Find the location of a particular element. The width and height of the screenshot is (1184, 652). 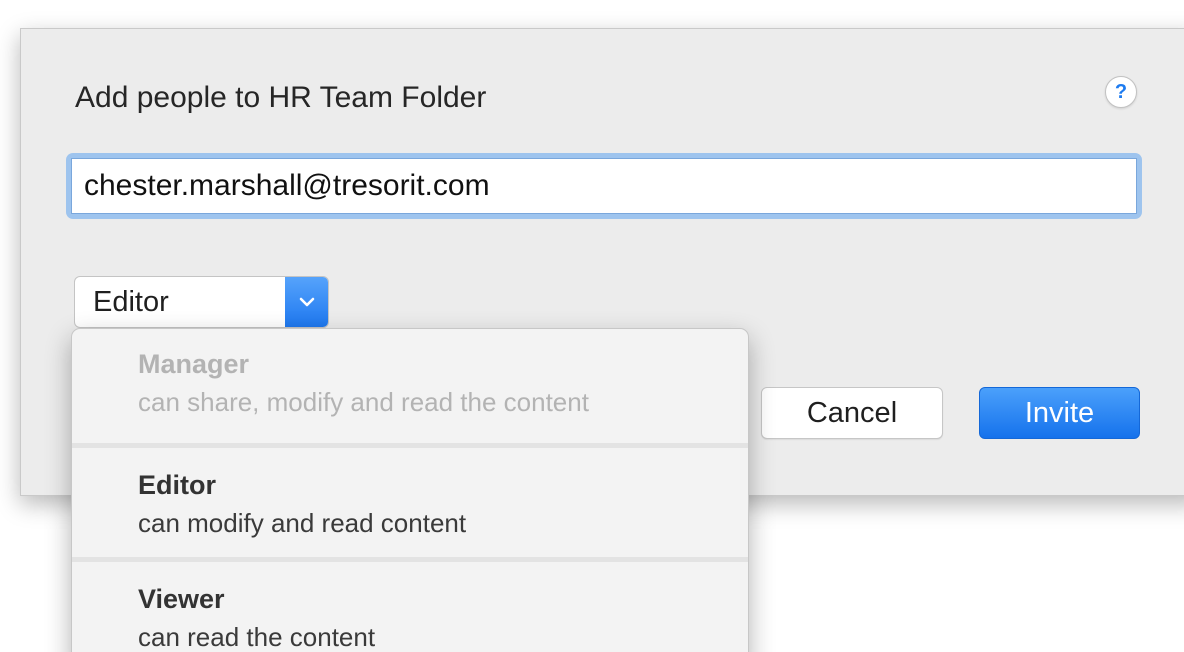

email-field-focus-ring is located at coordinates (604, 186).